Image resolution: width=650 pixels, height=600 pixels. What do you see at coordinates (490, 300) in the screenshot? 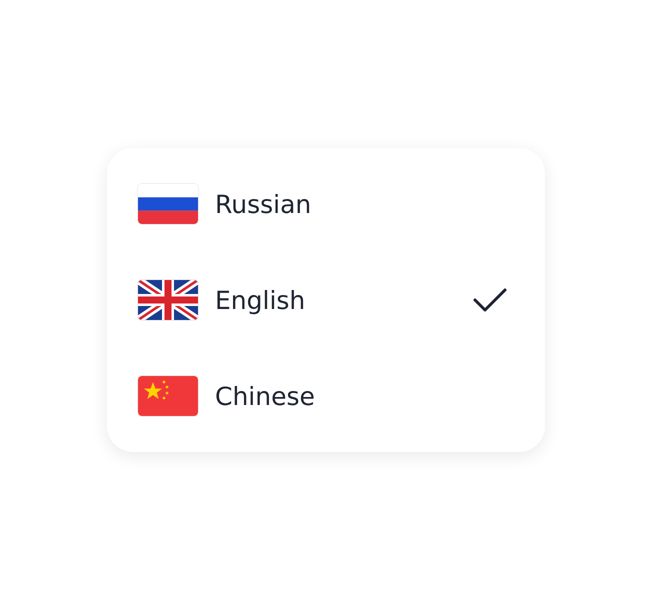
I see `check-icon` at bounding box center [490, 300].